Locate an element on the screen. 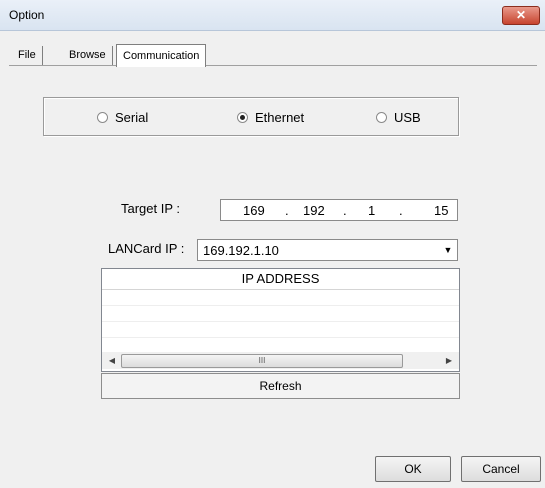  tab-label: Browse is located at coordinates (87, 55).